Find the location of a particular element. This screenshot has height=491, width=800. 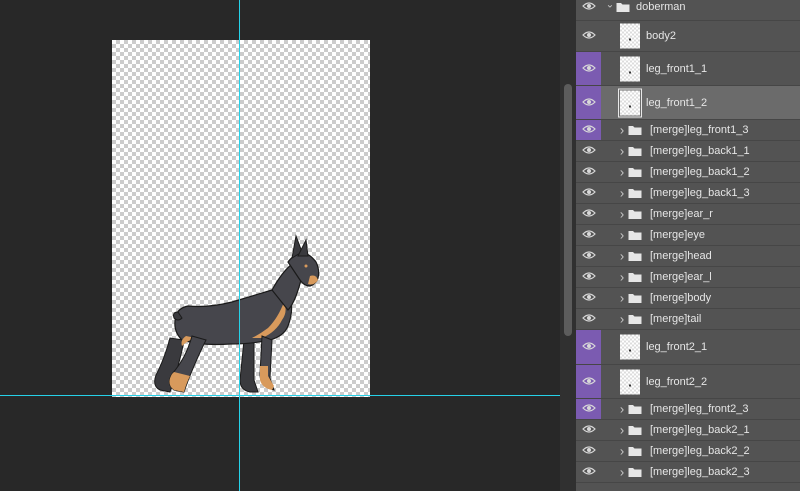

layer-row: › [merge]leg_back1_3 is located at coordinates (688, 193).